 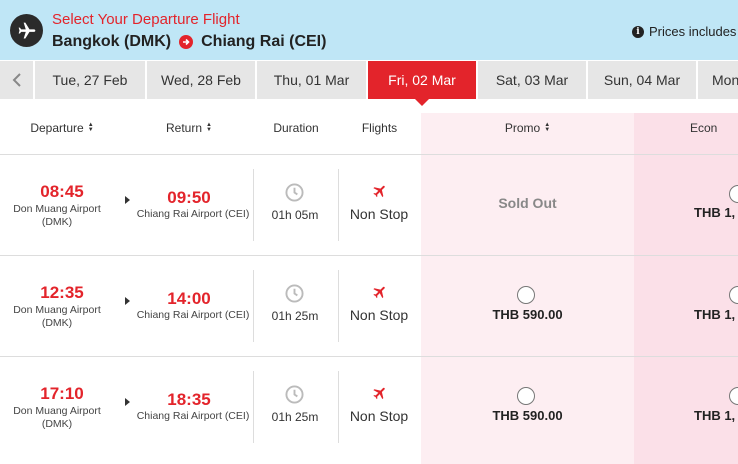 I want to click on sort-promo: Promo ▲ ▼, so click(x=527, y=127).